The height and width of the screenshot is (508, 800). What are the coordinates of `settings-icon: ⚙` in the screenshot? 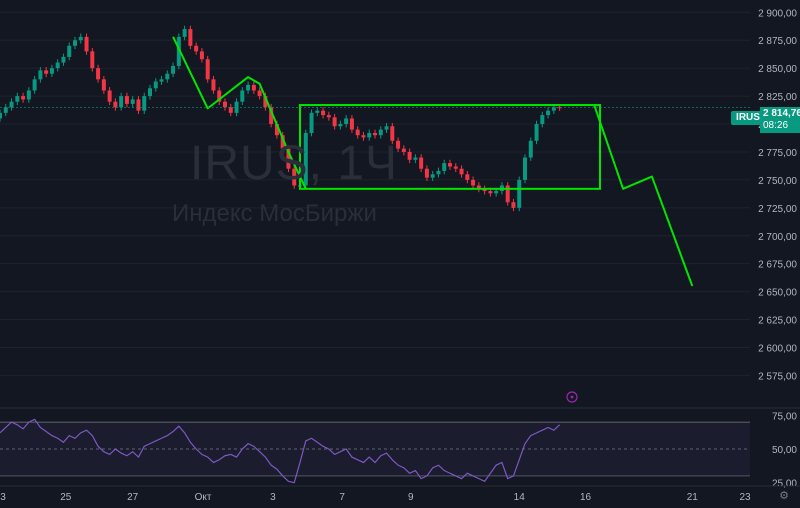 It's located at (784, 496).